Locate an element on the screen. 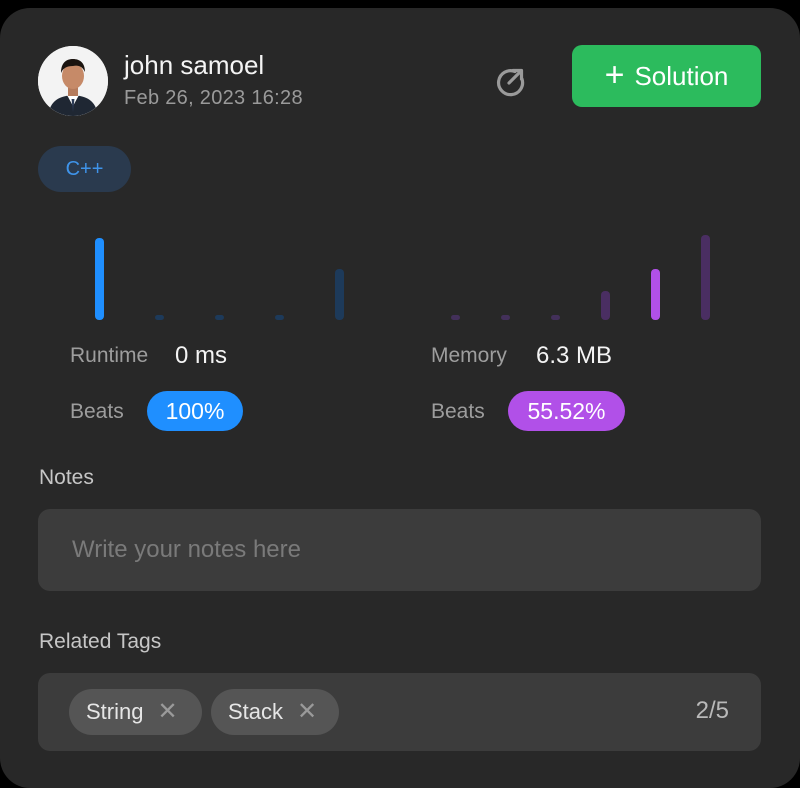 Image resolution: width=800 pixels, height=788 pixels. submission-timestamp: Feb 26, 2023 16:28 is located at coordinates (213, 98).